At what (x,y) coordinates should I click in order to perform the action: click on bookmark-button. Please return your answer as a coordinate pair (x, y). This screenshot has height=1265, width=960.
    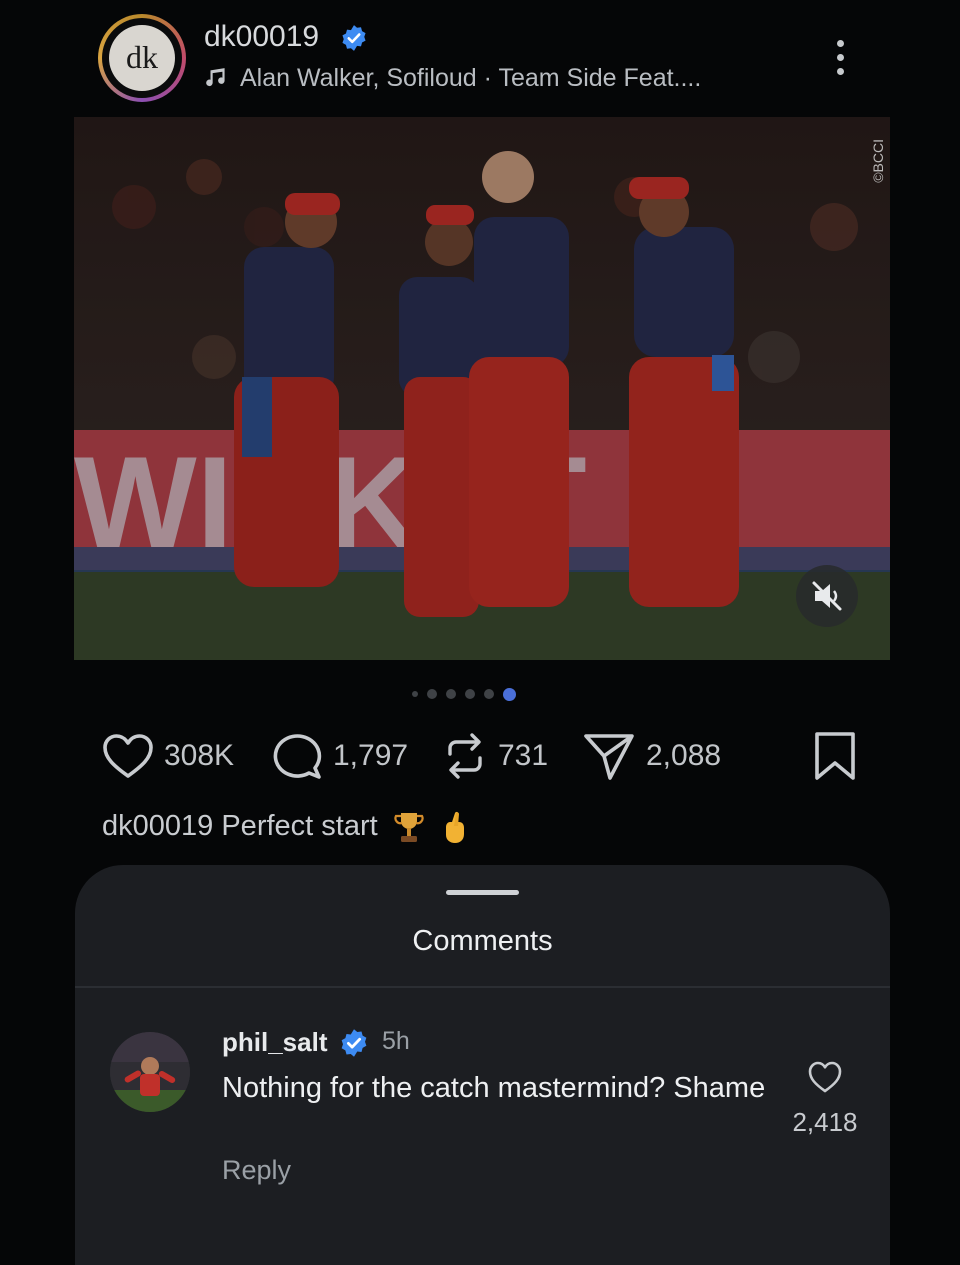
    Looking at the image, I should click on (835, 756).